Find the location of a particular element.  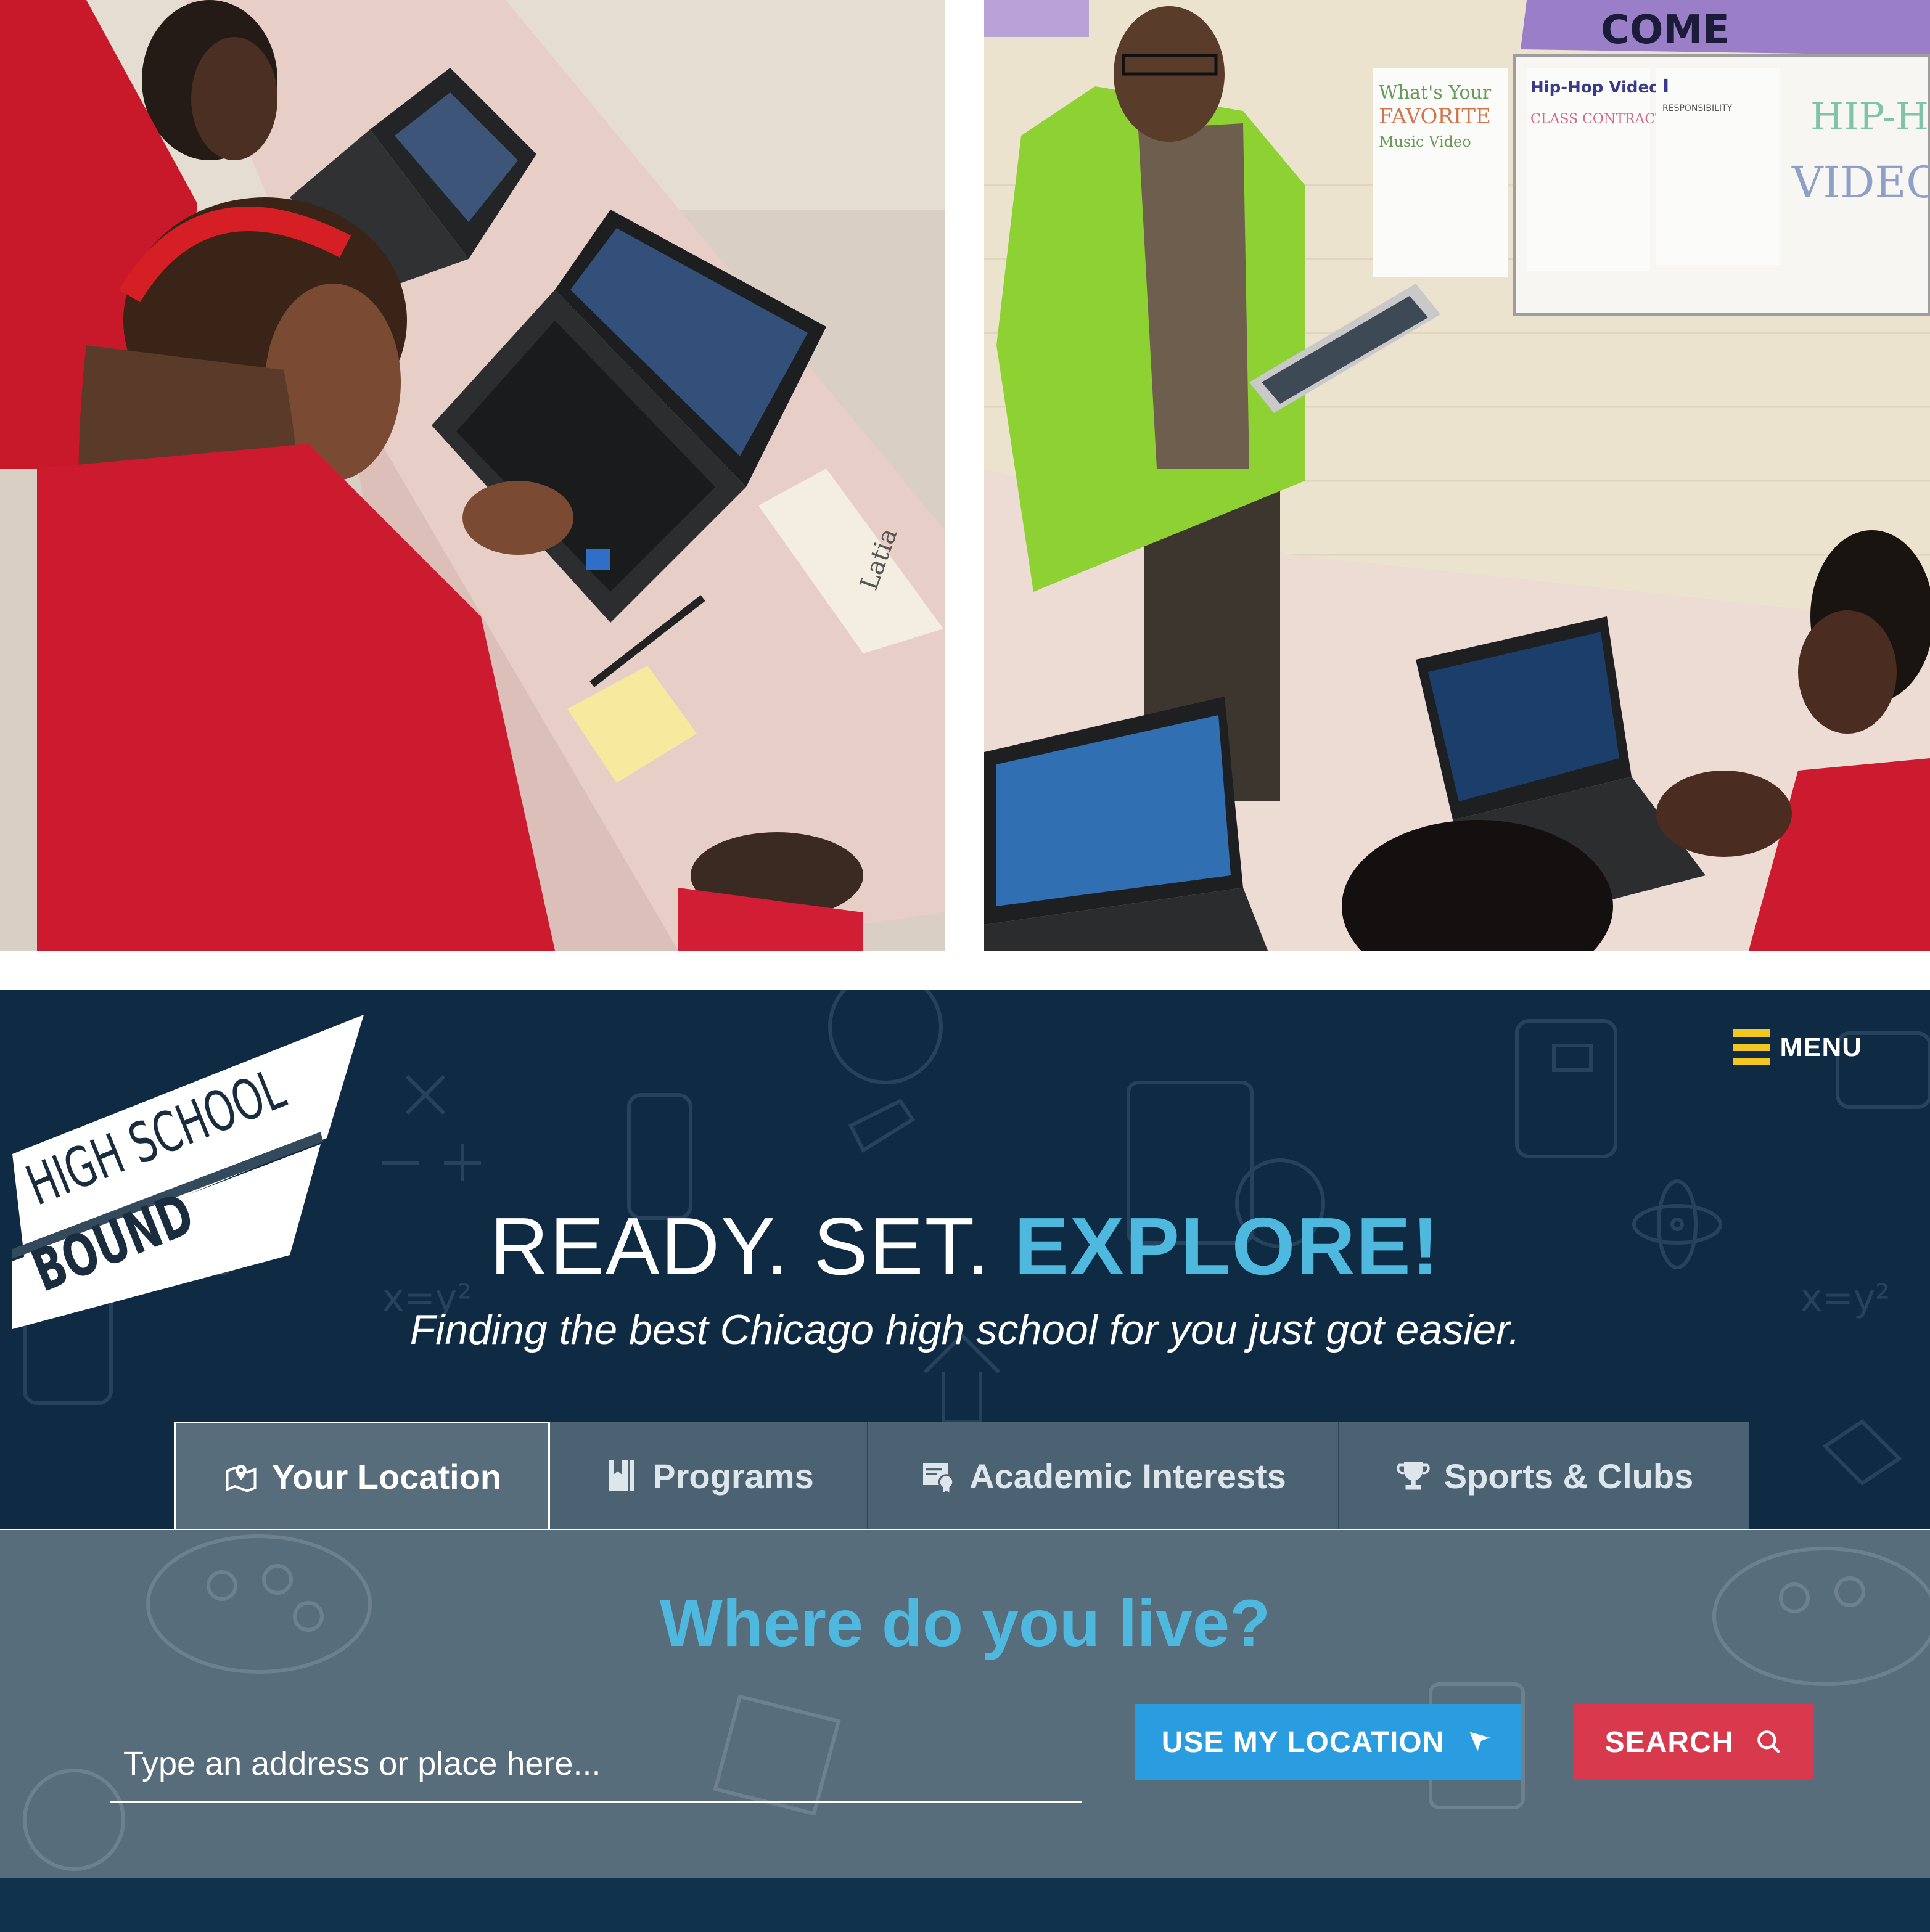

menu-button: MENU is located at coordinates (1797, 1047).